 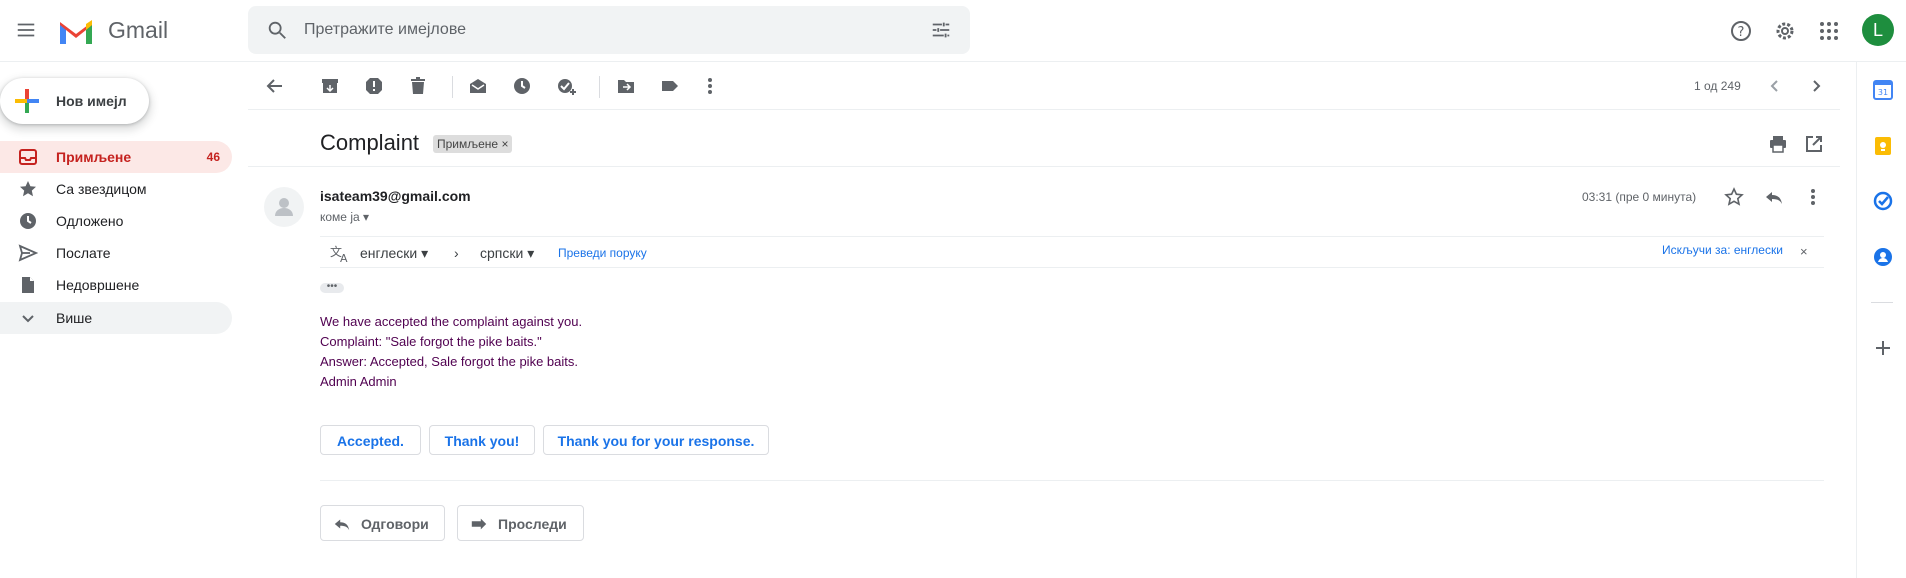 I want to click on email-timestamp: 03:31 (пре 0 минута), so click(x=1639, y=197).